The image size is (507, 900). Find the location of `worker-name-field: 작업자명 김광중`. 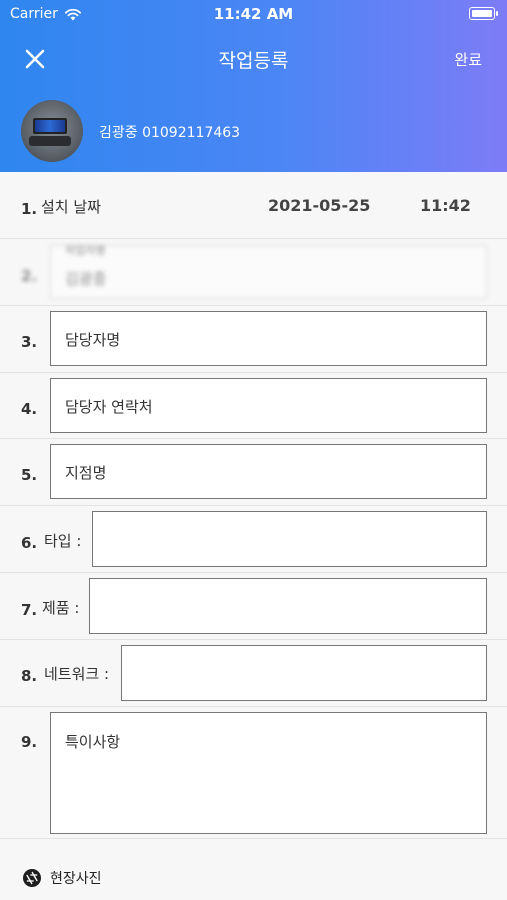

worker-name-field: 작업자명 김광중 is located at coordinates (268, 271).